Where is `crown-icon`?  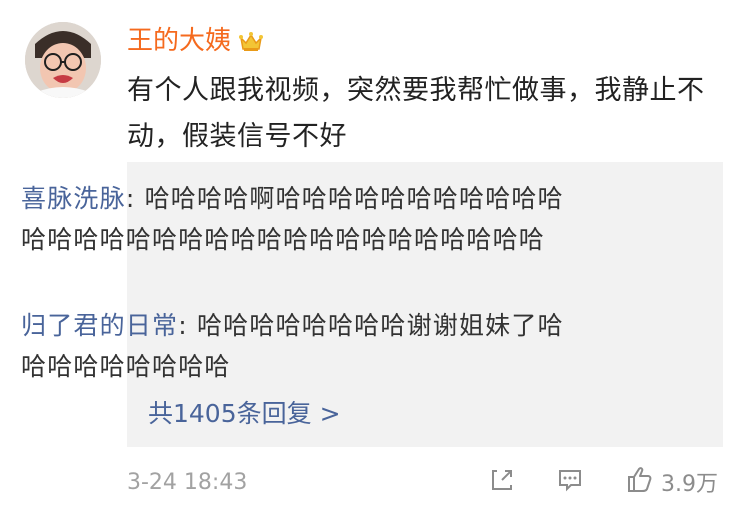 crown-icon is located at coordinates (251, 41).